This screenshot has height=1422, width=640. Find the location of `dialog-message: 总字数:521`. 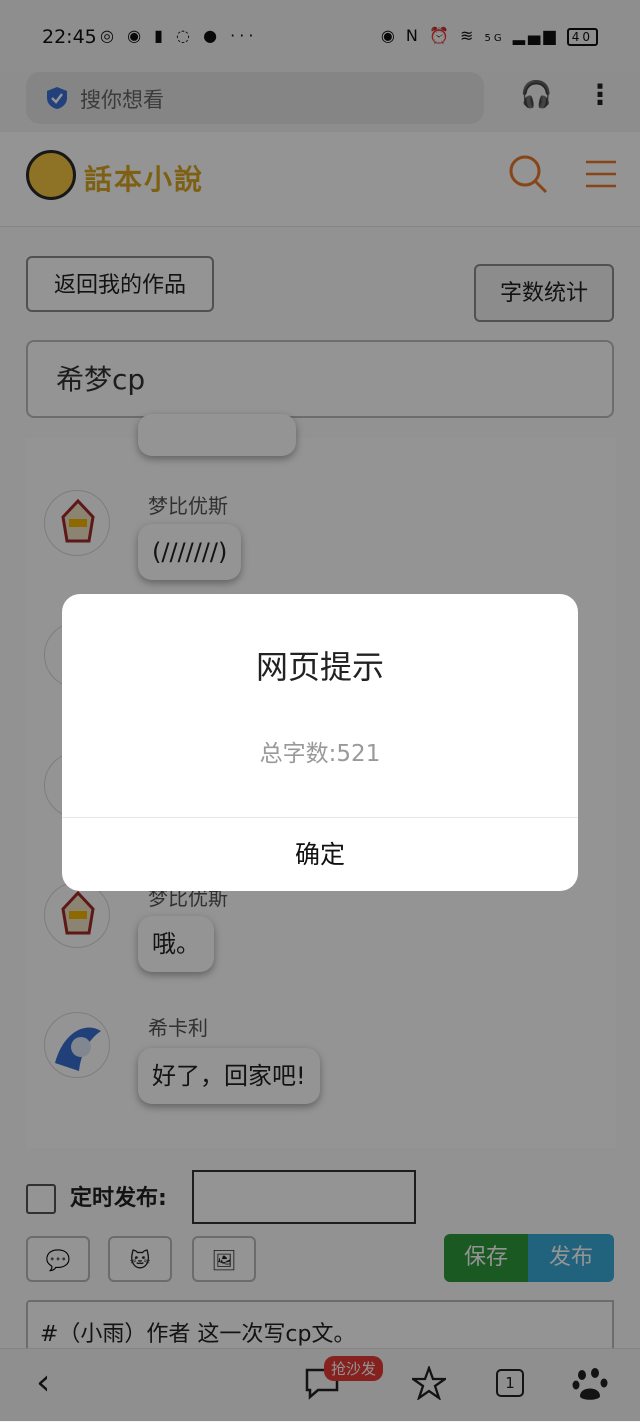

dialog-message: 总字数:521 is located at coordinates (320, 754).